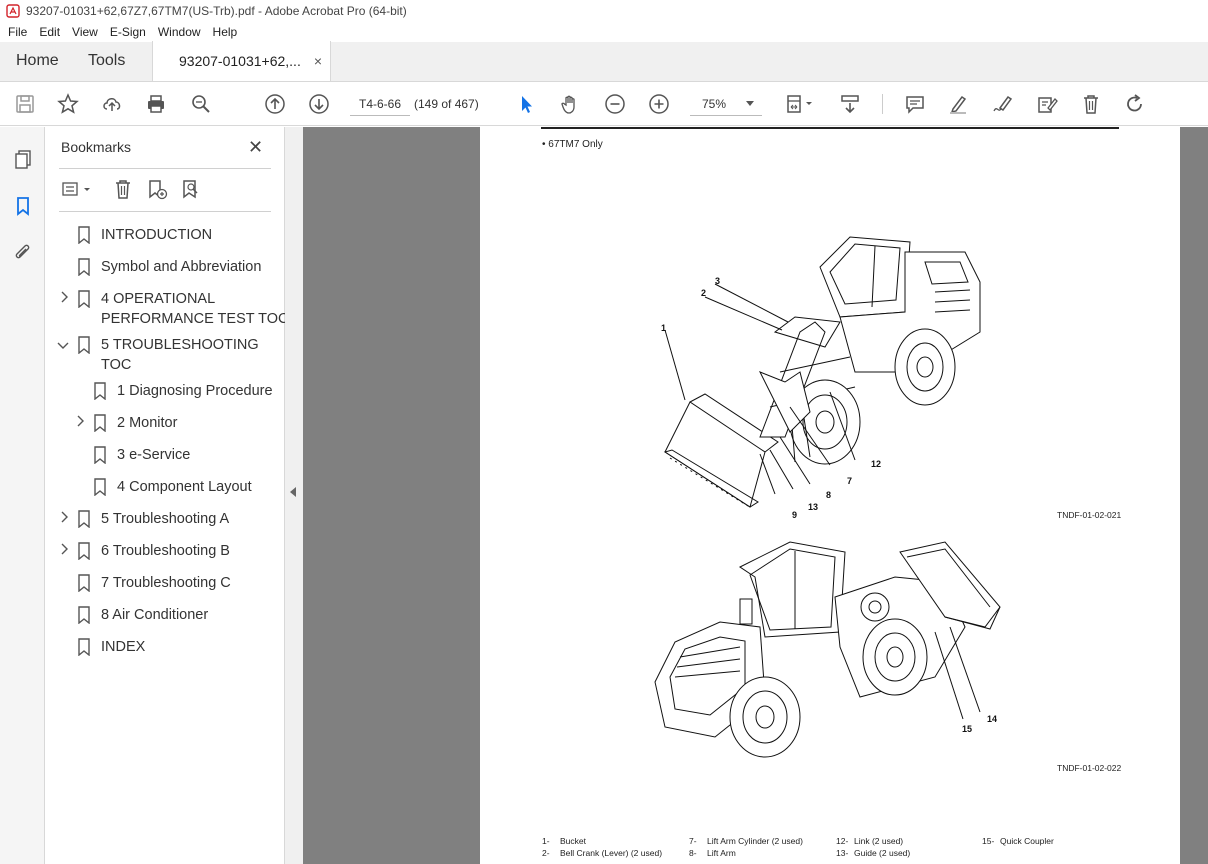 This screenshot has height=864, width=1208. I want to click on edit-pdf-icon, so click(1047, 104).